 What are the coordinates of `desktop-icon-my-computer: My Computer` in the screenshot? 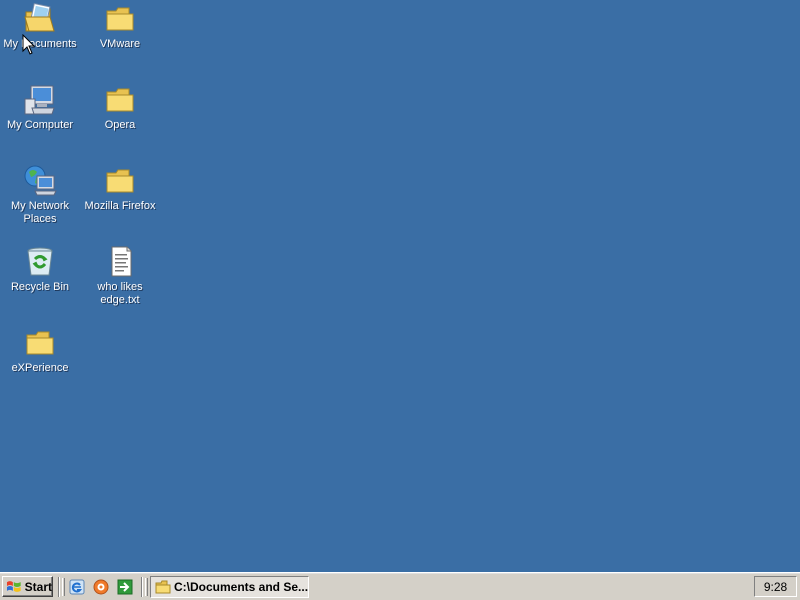 It's located at (40, 107).